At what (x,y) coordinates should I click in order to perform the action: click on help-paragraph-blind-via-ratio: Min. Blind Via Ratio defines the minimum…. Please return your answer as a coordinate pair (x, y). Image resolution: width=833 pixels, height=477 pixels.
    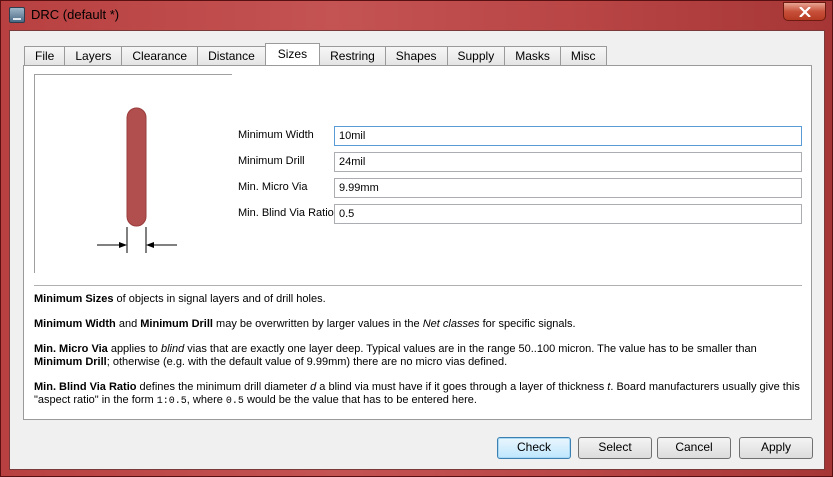
    Looking at the image, I should click on (417, 394).